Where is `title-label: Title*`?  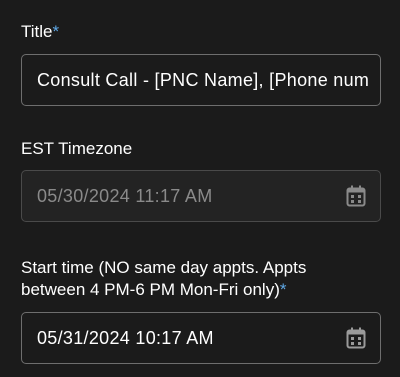
title-label: Title* is located at coordinates (40, 32).